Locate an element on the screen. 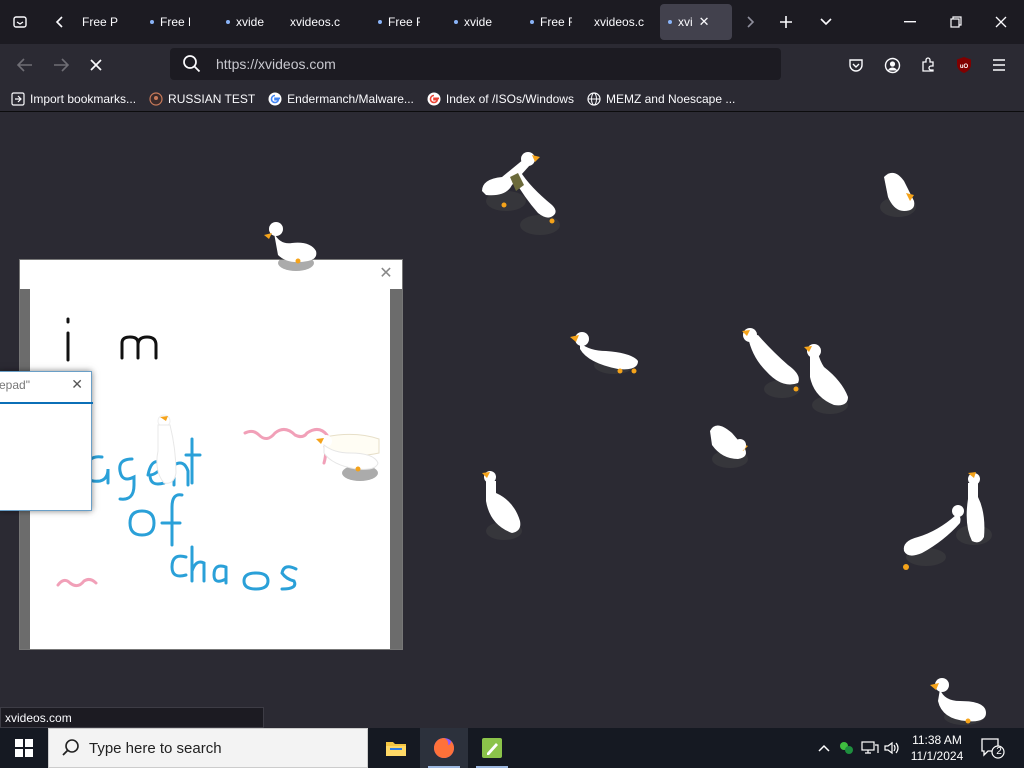 Image resolution: width=1024 pixels, height=768 pixels. start-button is located at coordinates (24, 748).